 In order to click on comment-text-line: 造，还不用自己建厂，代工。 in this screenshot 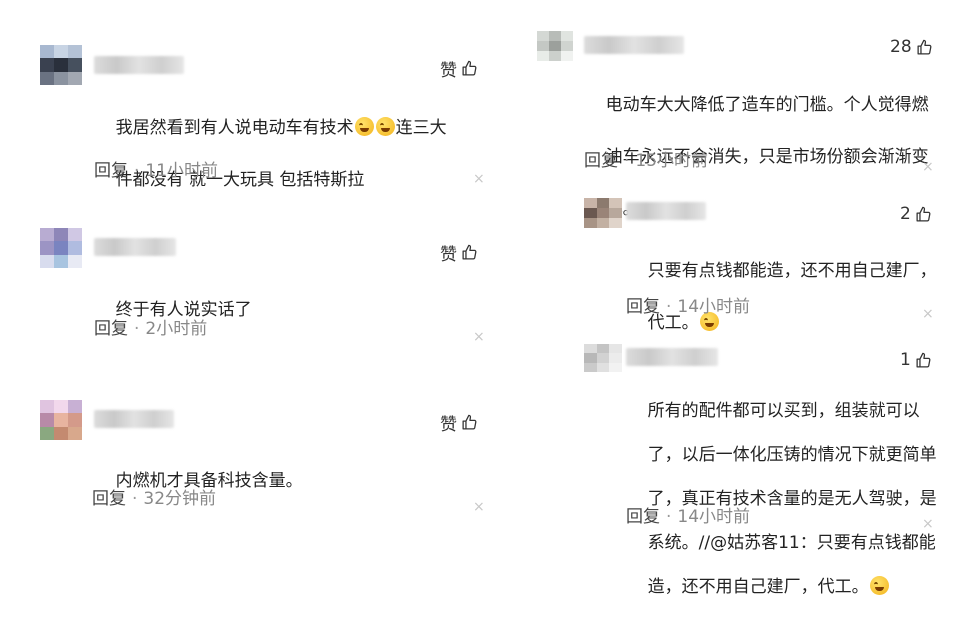, I will do `click(758, 587)`.